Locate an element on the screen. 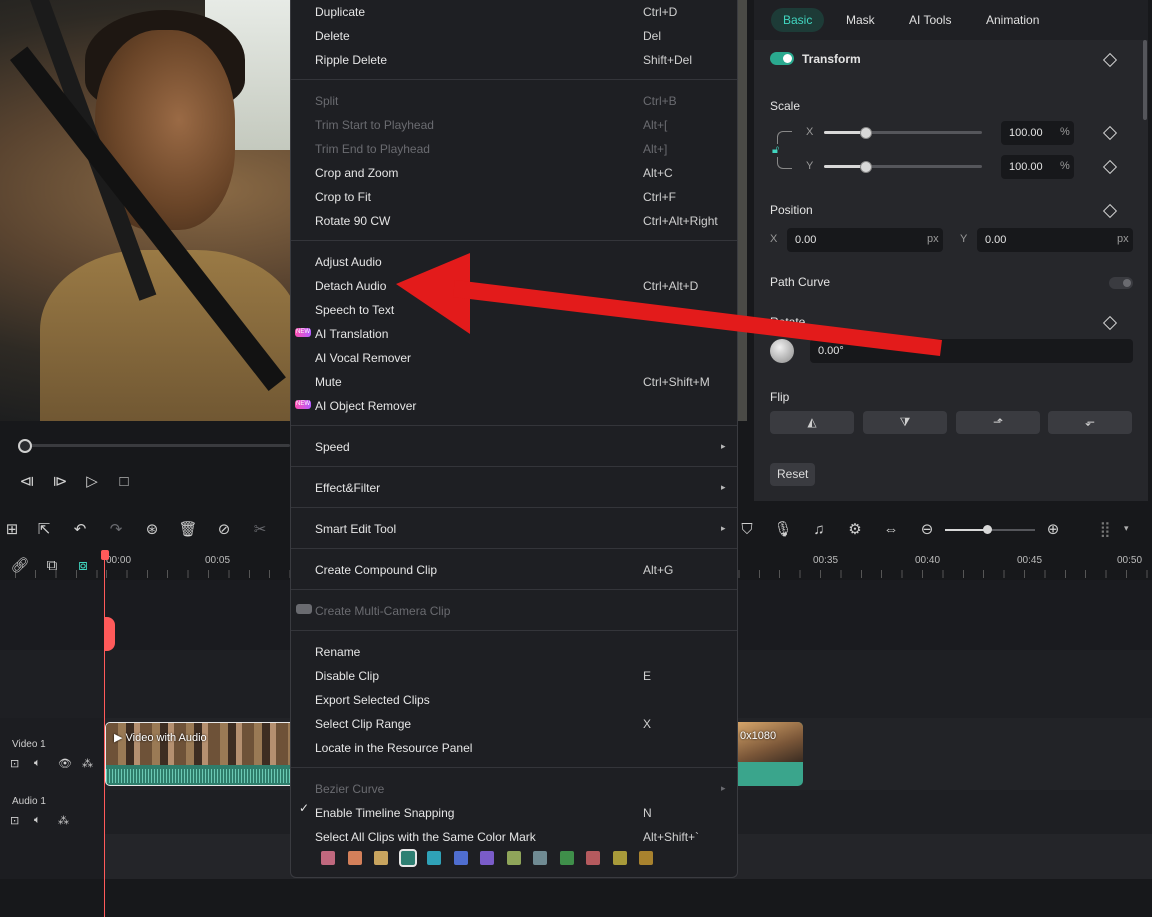  annotation-arrow is located at coordinates (669, 304).